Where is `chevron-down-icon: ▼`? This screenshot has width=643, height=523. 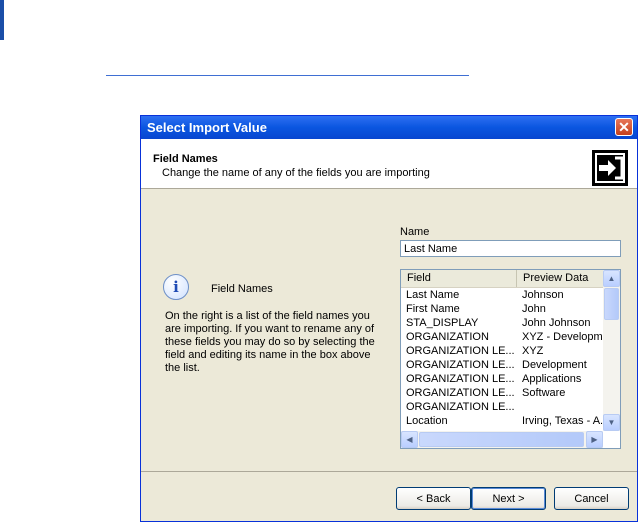 chevron-down-icon: ▼ is located at coordinates (611, 422).